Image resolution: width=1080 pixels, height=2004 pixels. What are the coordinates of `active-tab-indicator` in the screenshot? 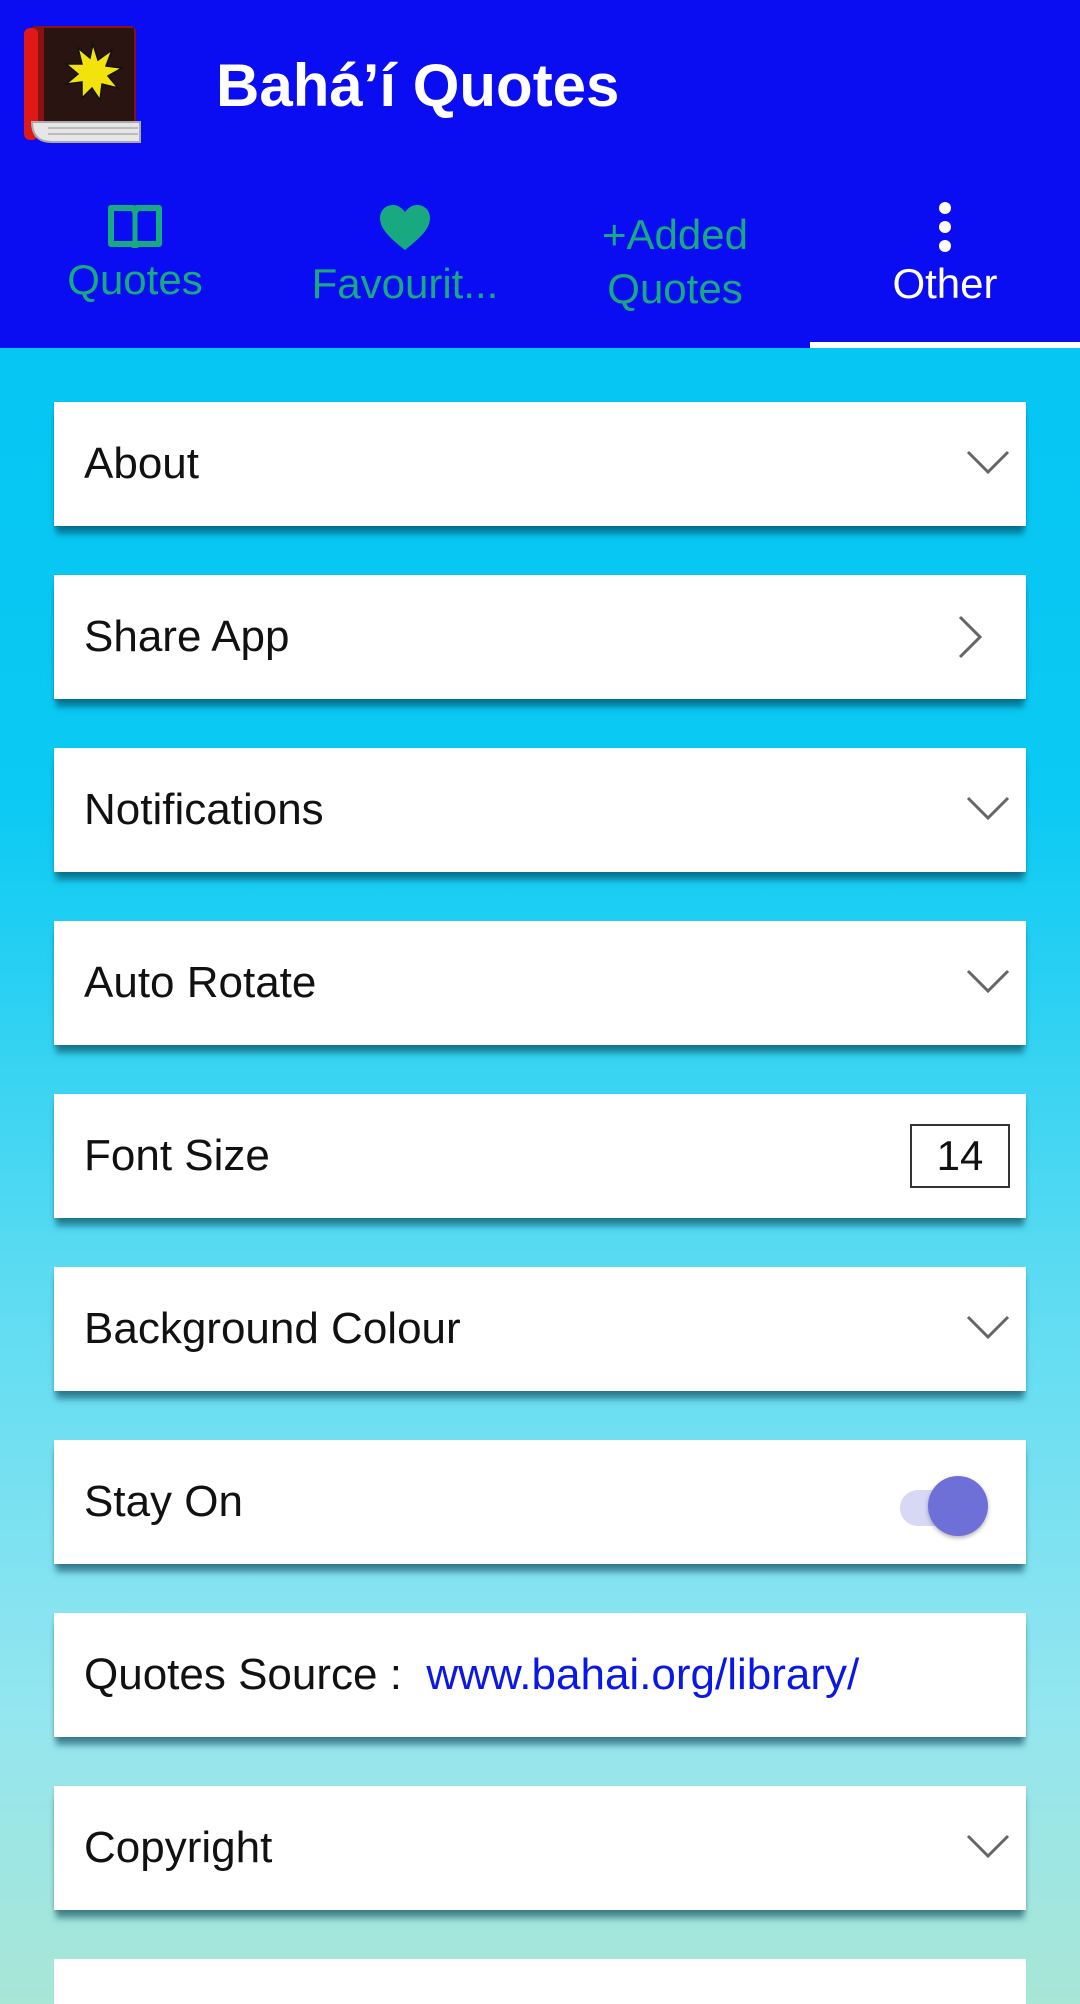 It's located at (945, 345).